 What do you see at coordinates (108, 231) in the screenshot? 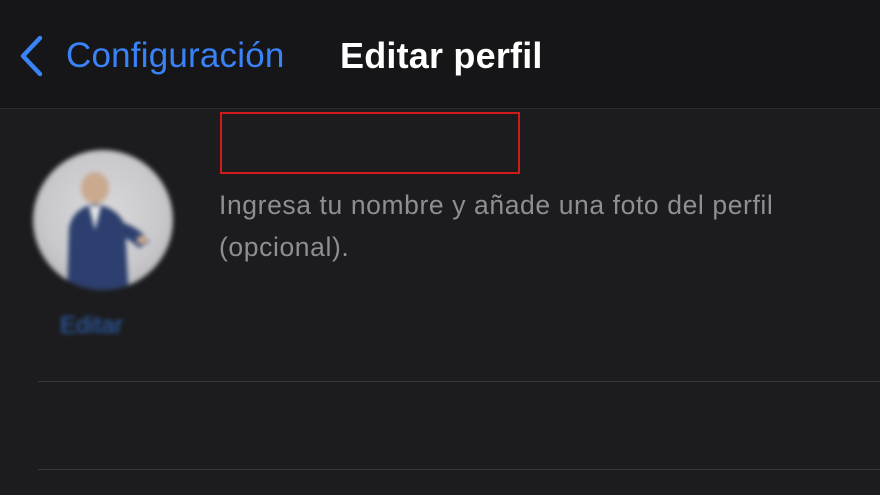
I see `profile-photo` at bounding box center [108, 231].